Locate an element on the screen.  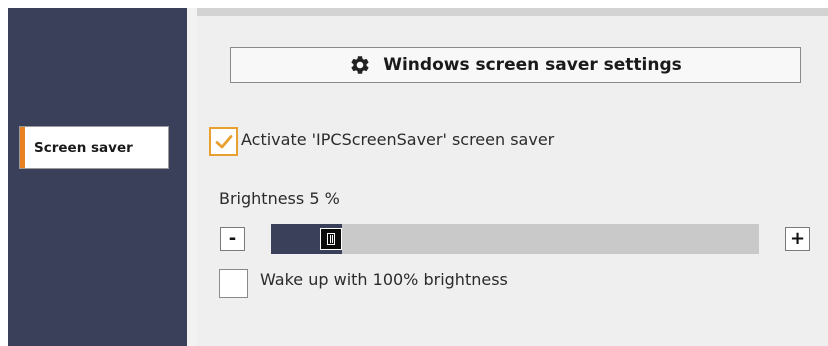
windows-screen-saver-settings-button: Windows screen saver settings is located at coordinates (515, 65).